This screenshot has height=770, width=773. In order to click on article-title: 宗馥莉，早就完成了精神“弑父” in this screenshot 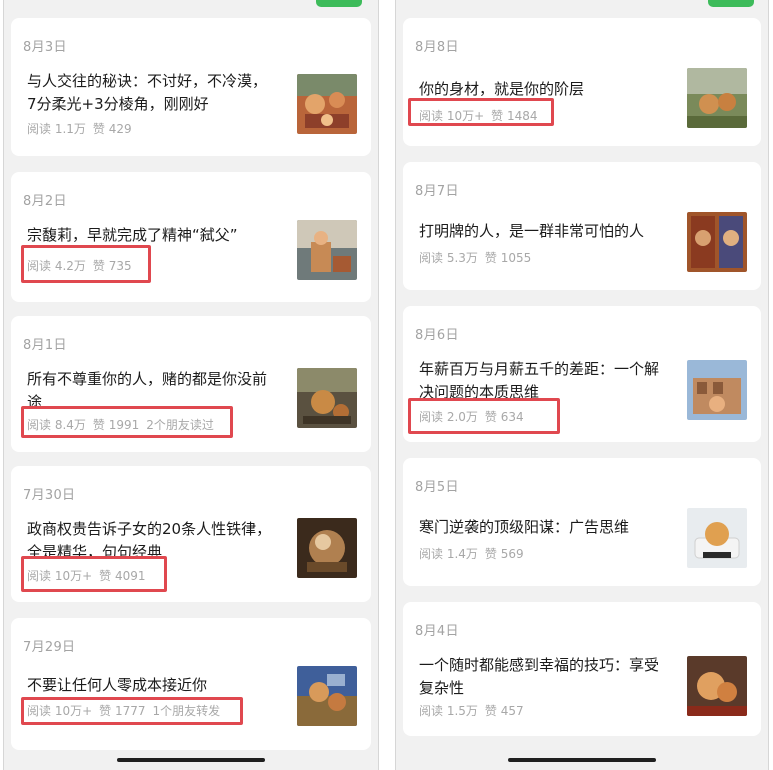, I will do `click(156, 235)`.